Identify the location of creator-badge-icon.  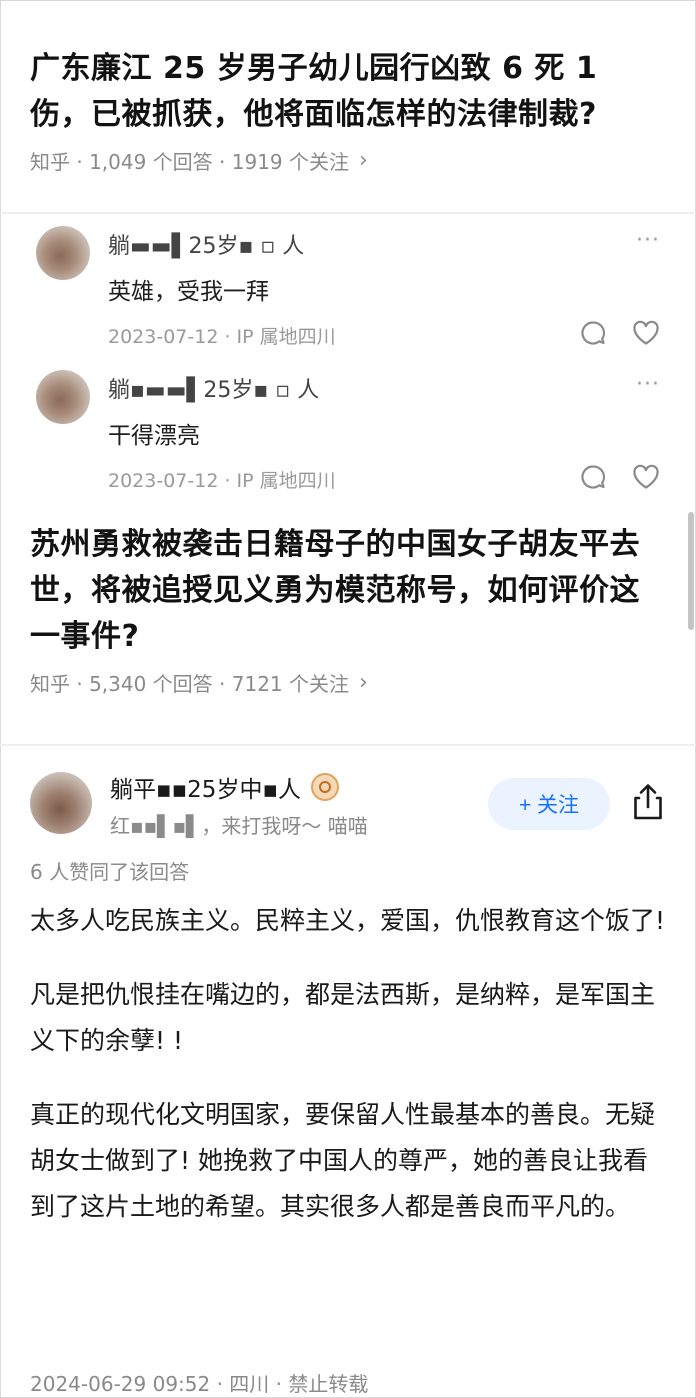
(325, 787).